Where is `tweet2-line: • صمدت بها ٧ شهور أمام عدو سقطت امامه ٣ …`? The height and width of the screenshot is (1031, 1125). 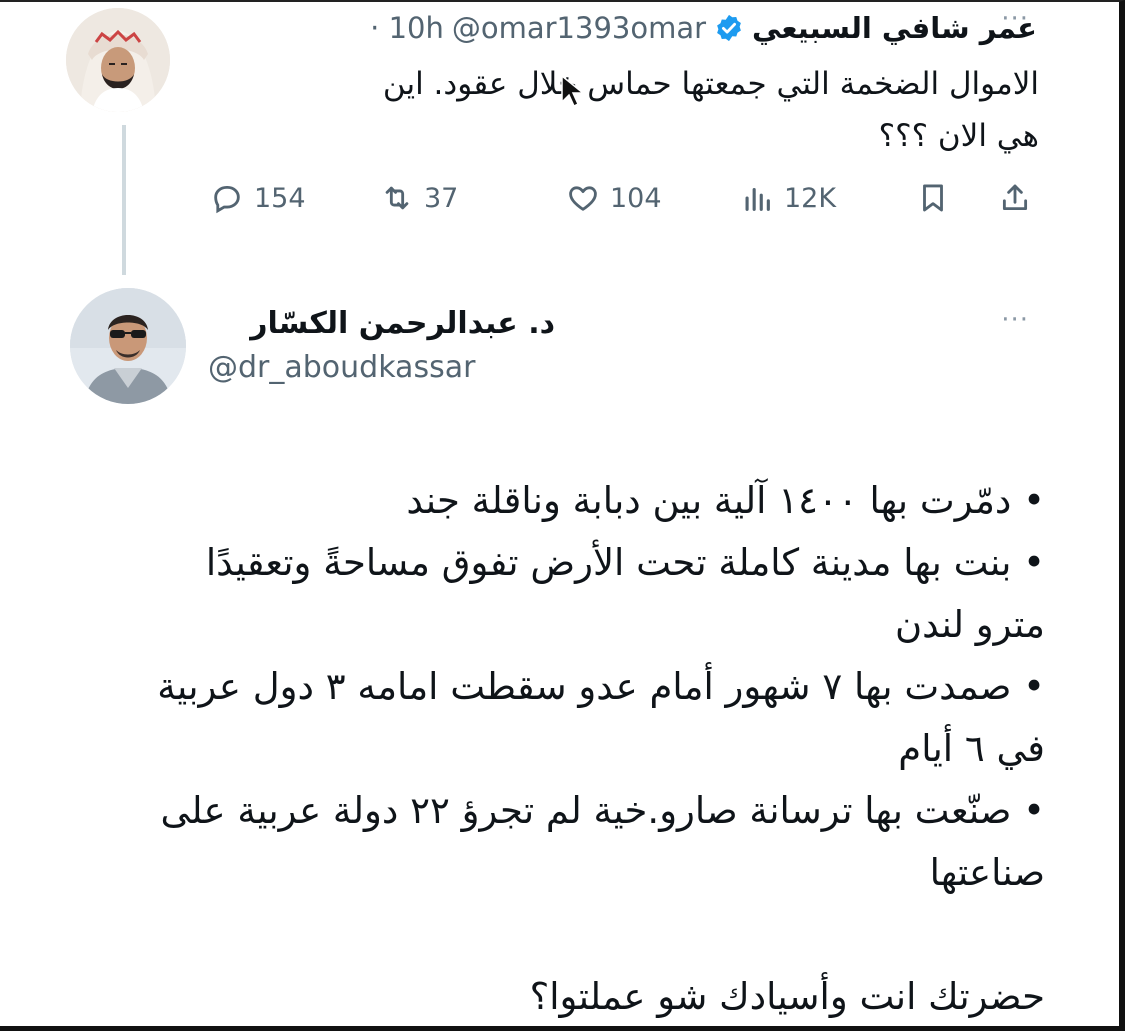 tweet2-line: • صمدت بها ٧ شهور أمام عدو سقطت امامه ٣ … is located at coordinates (601, 686).